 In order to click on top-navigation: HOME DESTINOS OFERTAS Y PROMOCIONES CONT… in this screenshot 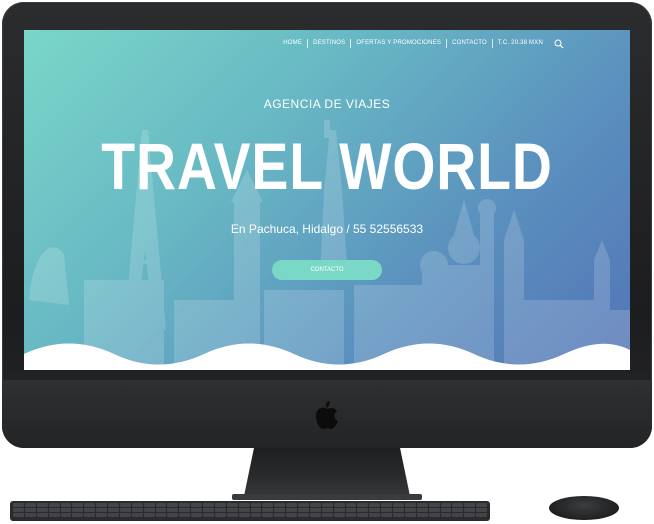, I will do `click(421, 44)`.